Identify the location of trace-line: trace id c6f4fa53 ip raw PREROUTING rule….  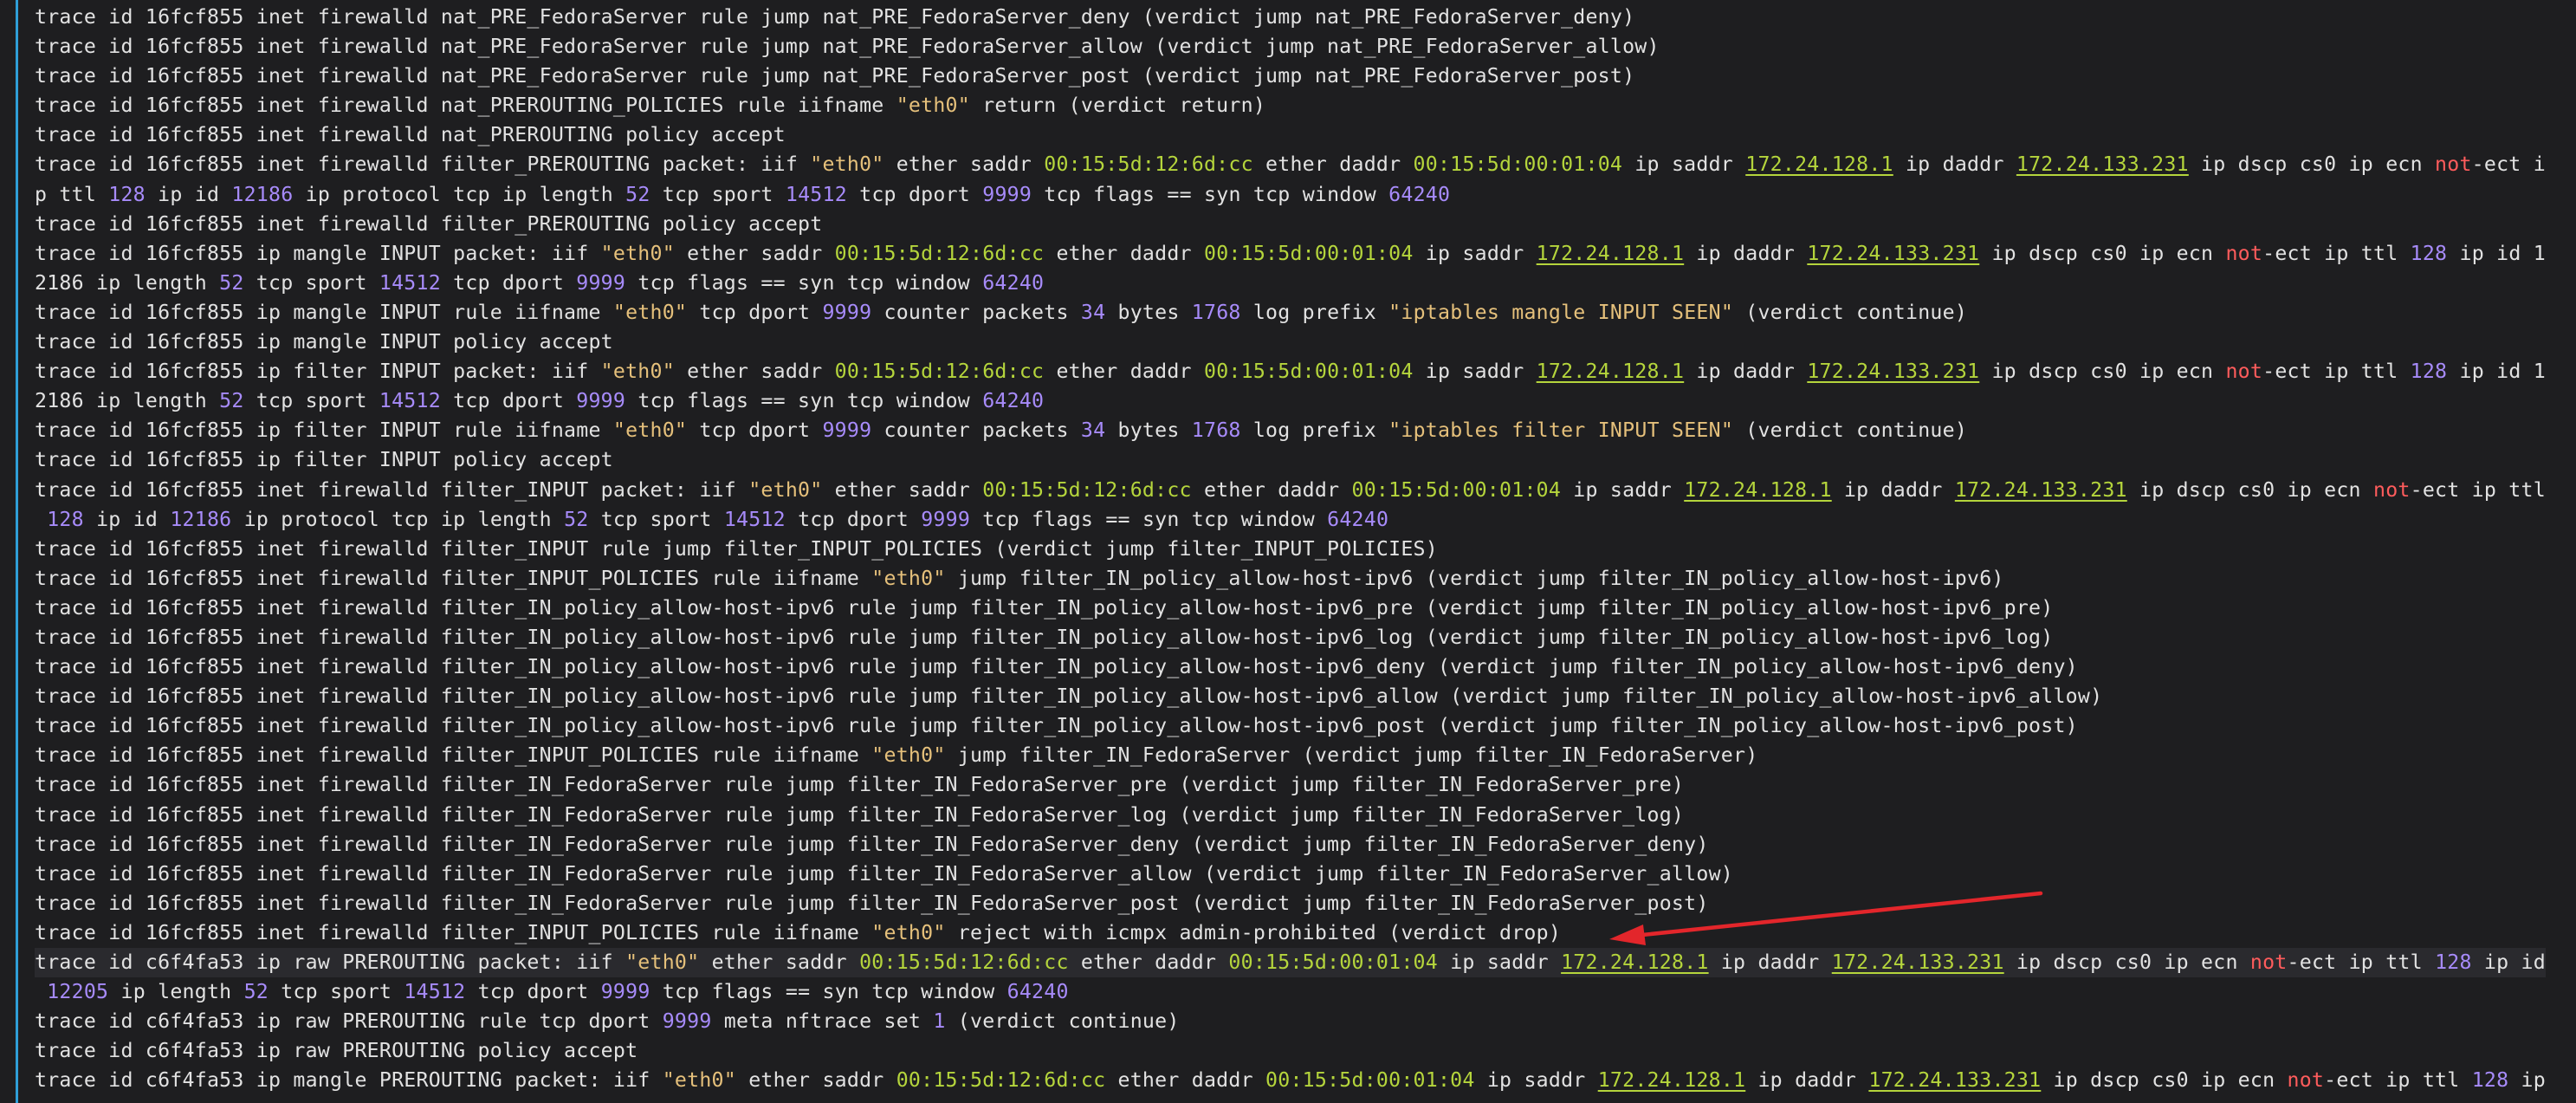
(1290, 1021).